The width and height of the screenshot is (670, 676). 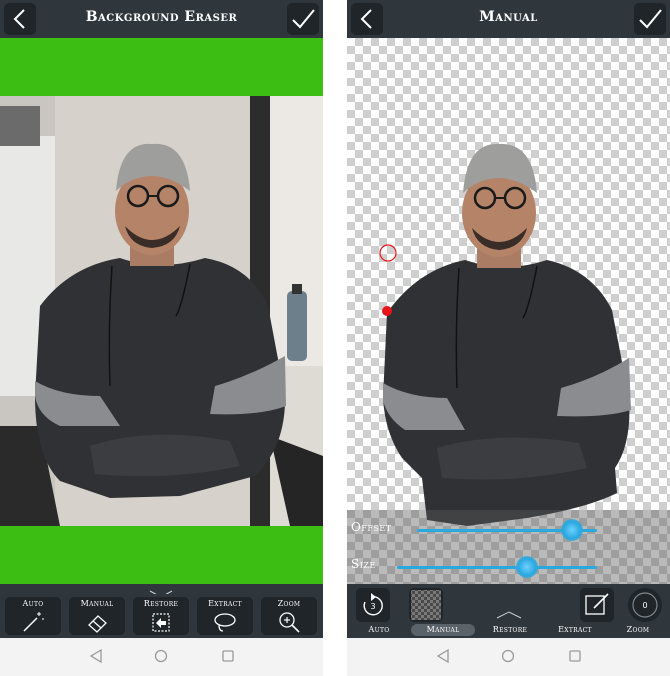 What do you see at coordinates (527, 567) in the screenshot?
I see `size-slider-knob` at bounding box center [527, 567].